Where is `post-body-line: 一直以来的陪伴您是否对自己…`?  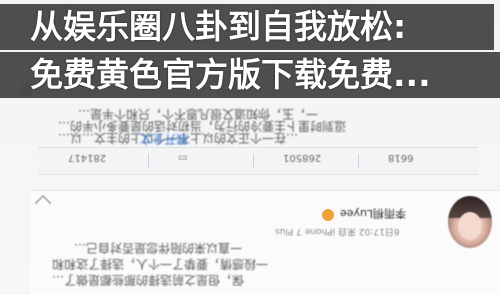 post-body-line: 一直以来的陪伴您是否对自己… is located at coordinates (158, 248).